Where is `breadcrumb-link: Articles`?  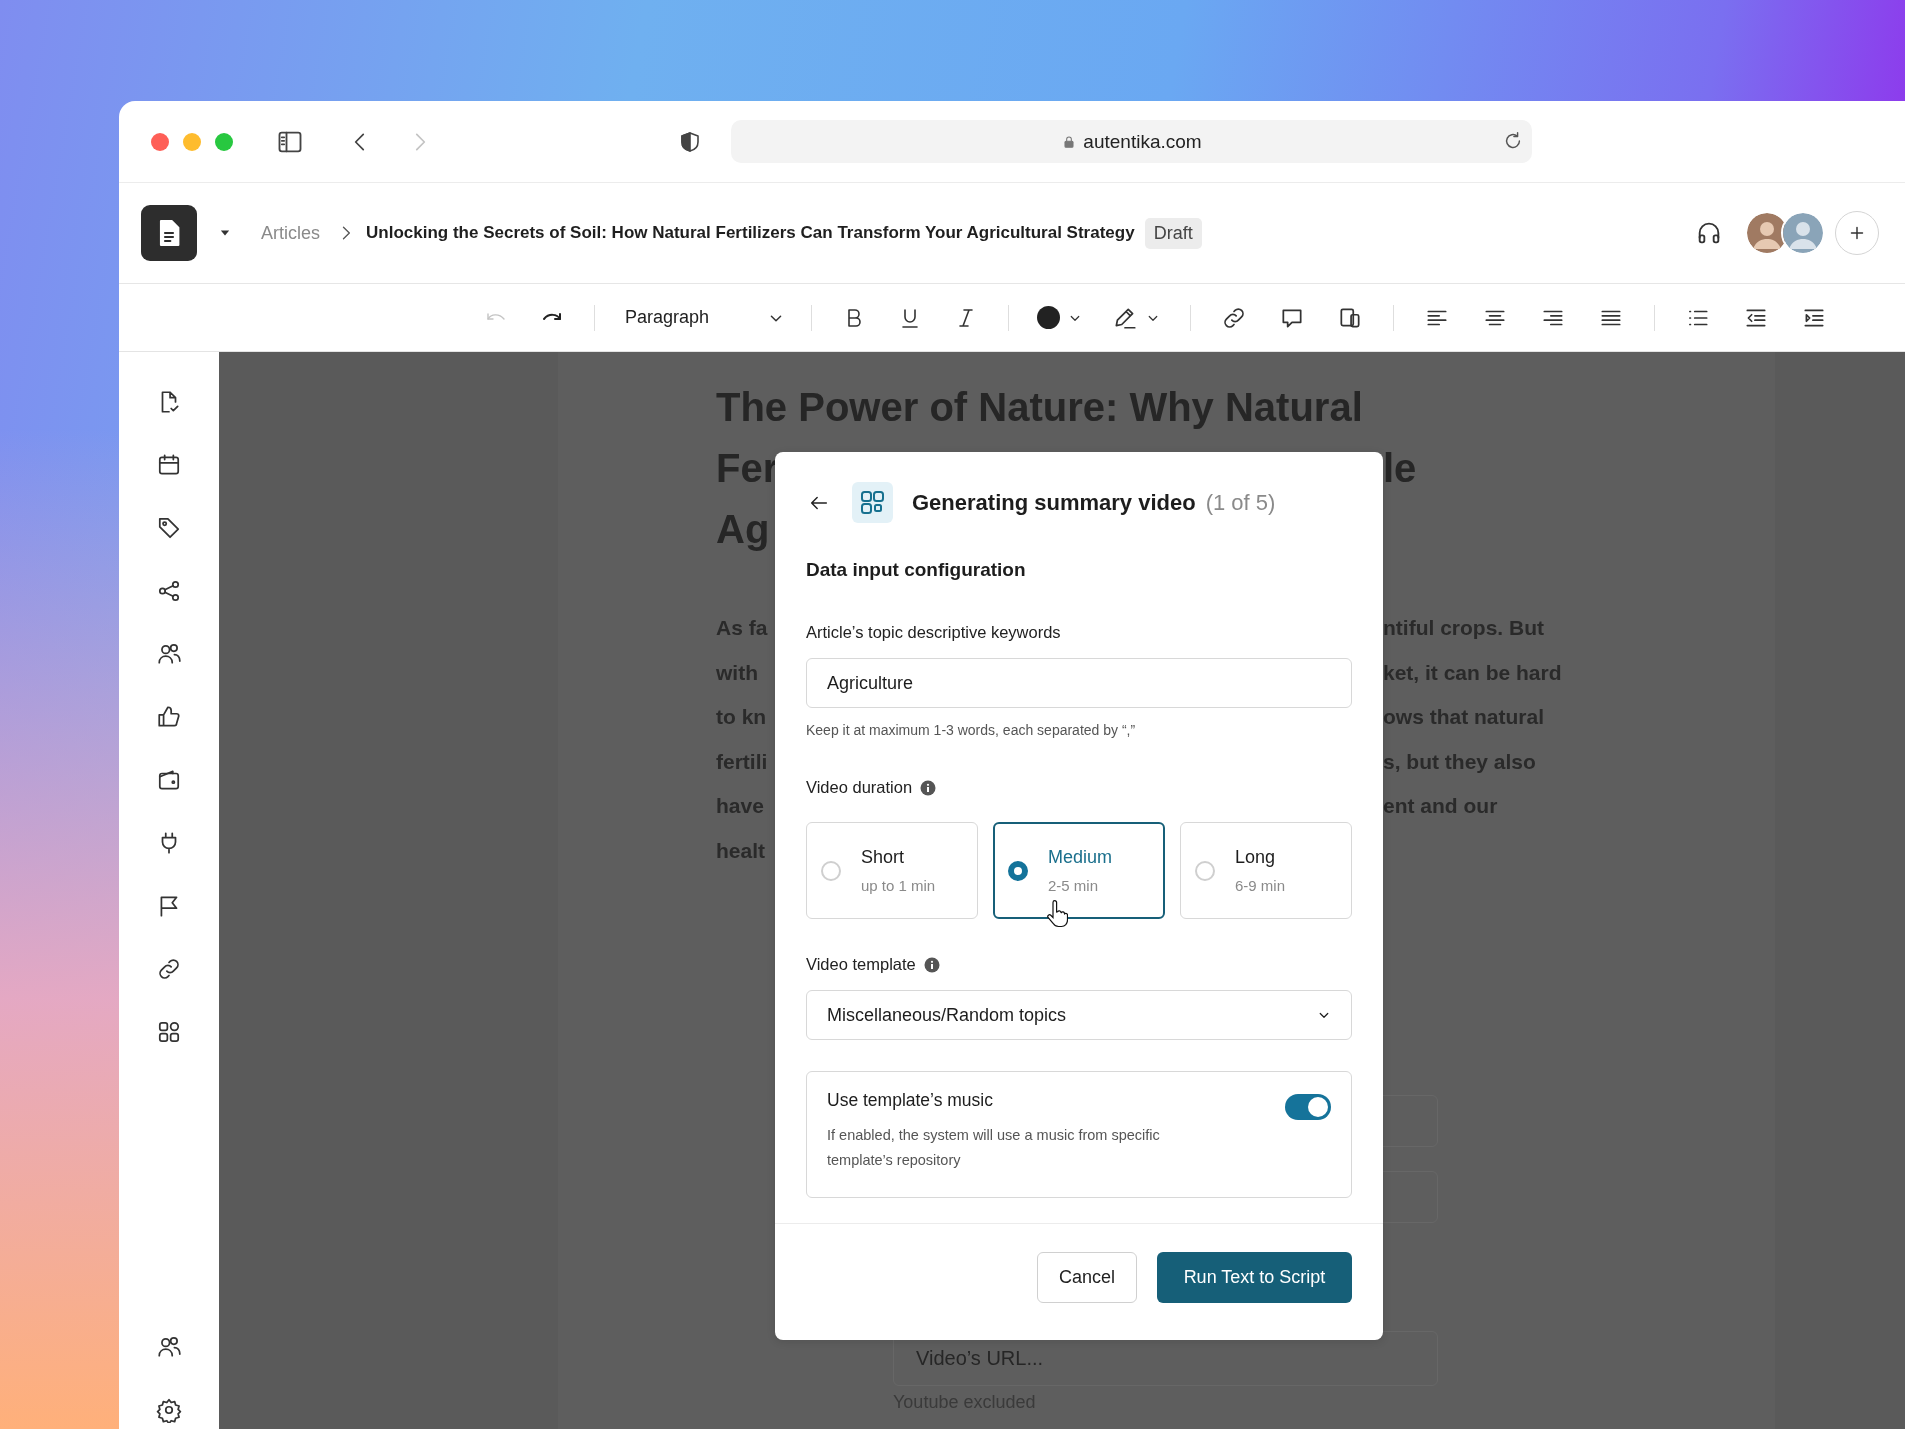 breadcrumb-link: Articles is located at coordinates (290, 233).